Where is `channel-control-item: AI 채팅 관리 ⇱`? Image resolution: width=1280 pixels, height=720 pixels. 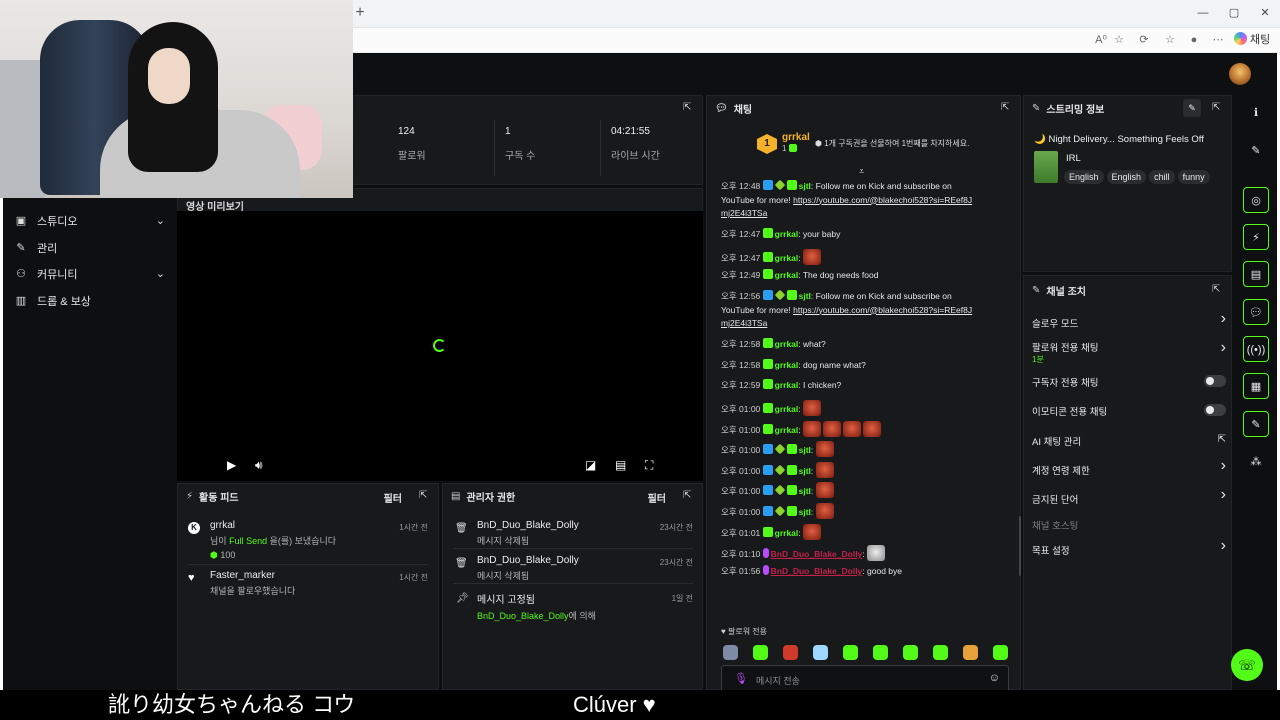 channel-control-item: AI 채팅 관리 ⇱ is located at coordinates (1129, 441).